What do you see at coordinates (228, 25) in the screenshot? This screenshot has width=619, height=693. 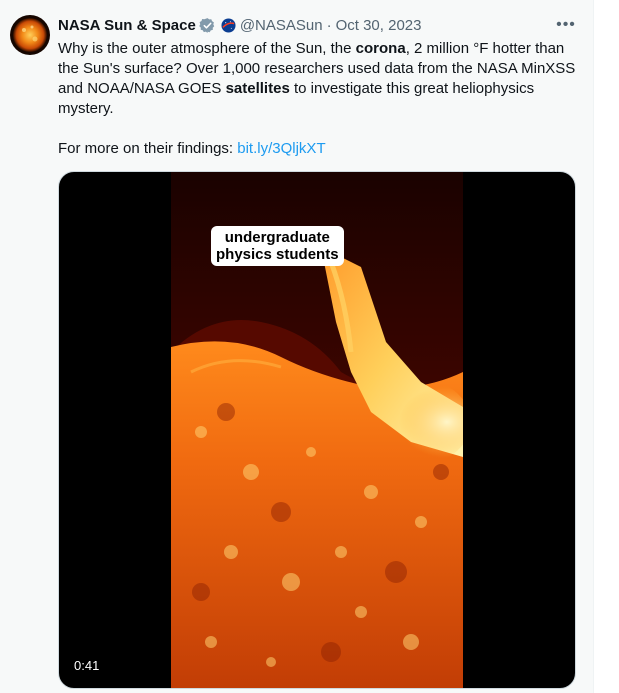 I see `nasa-meatball-icon` at bounding box center [228, 25].